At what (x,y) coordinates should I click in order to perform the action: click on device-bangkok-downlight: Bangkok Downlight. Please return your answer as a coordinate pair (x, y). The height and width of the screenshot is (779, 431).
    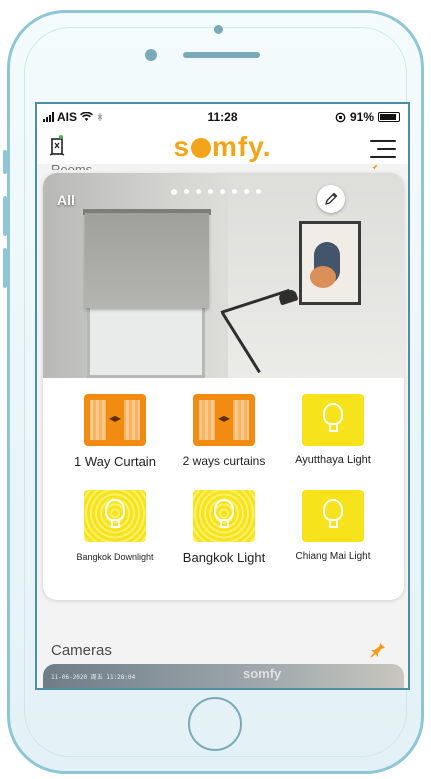
    Looking at the image, I should click on (115, 526).